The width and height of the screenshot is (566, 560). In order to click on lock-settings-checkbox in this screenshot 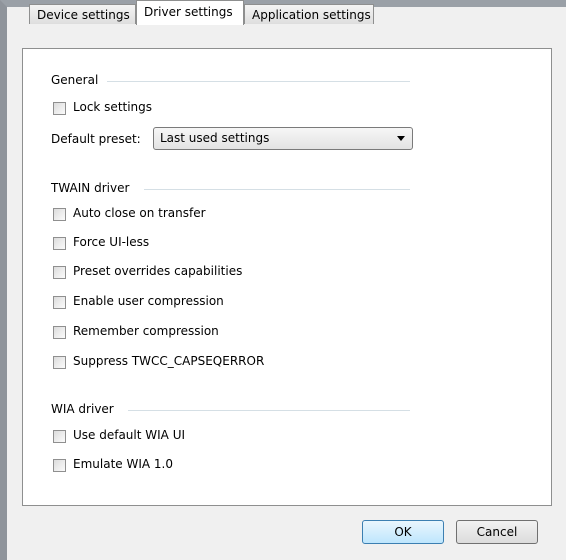, I will do `click(59, 108)`.